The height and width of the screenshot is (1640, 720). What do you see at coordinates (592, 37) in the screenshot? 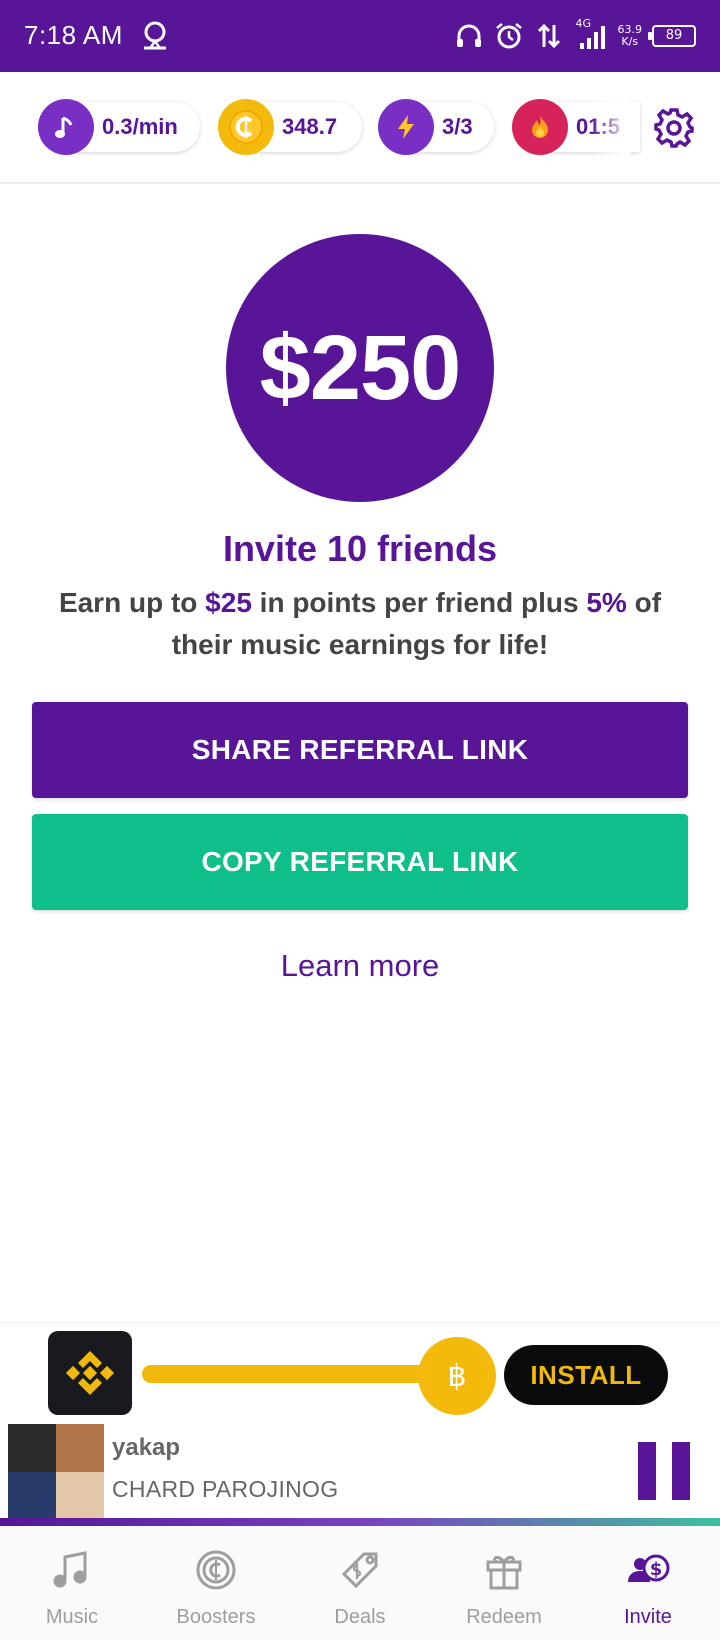
I see `signal-bars-icon` at bounding box center [592, 37].